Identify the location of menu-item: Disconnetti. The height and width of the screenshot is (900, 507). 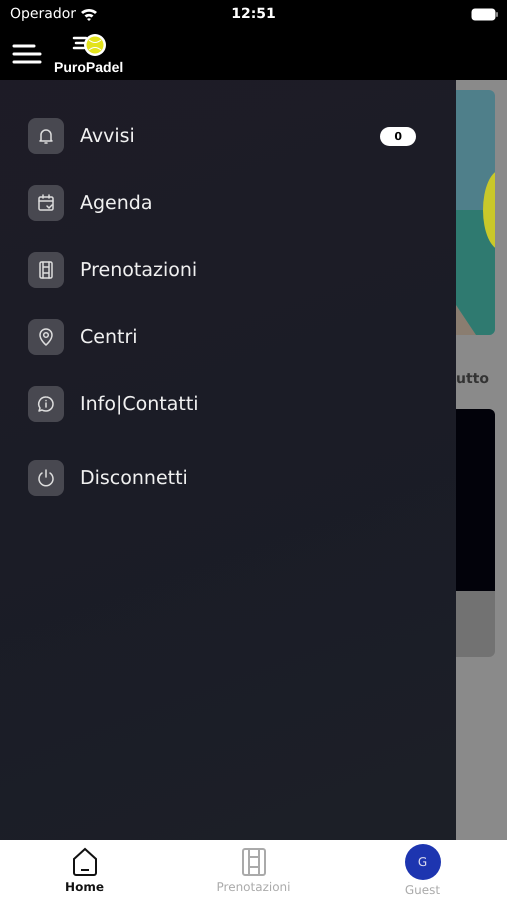
(242, 478).